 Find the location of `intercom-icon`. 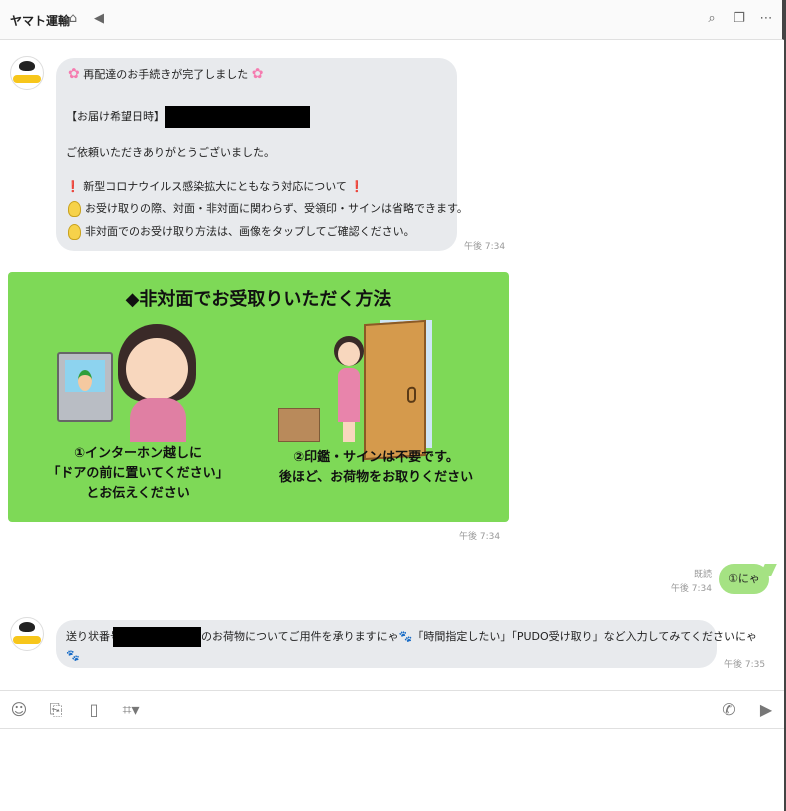

intercom-icon is located at coordinates (85, 387).